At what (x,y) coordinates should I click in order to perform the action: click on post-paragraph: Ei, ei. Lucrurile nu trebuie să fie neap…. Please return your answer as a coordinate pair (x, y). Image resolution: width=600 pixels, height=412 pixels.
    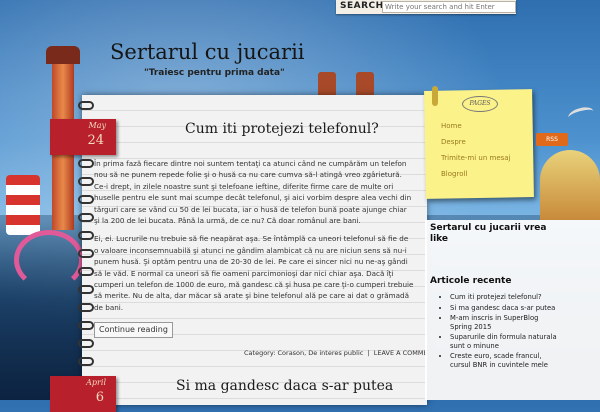
    Looking at the image, I should click on (254, 273).